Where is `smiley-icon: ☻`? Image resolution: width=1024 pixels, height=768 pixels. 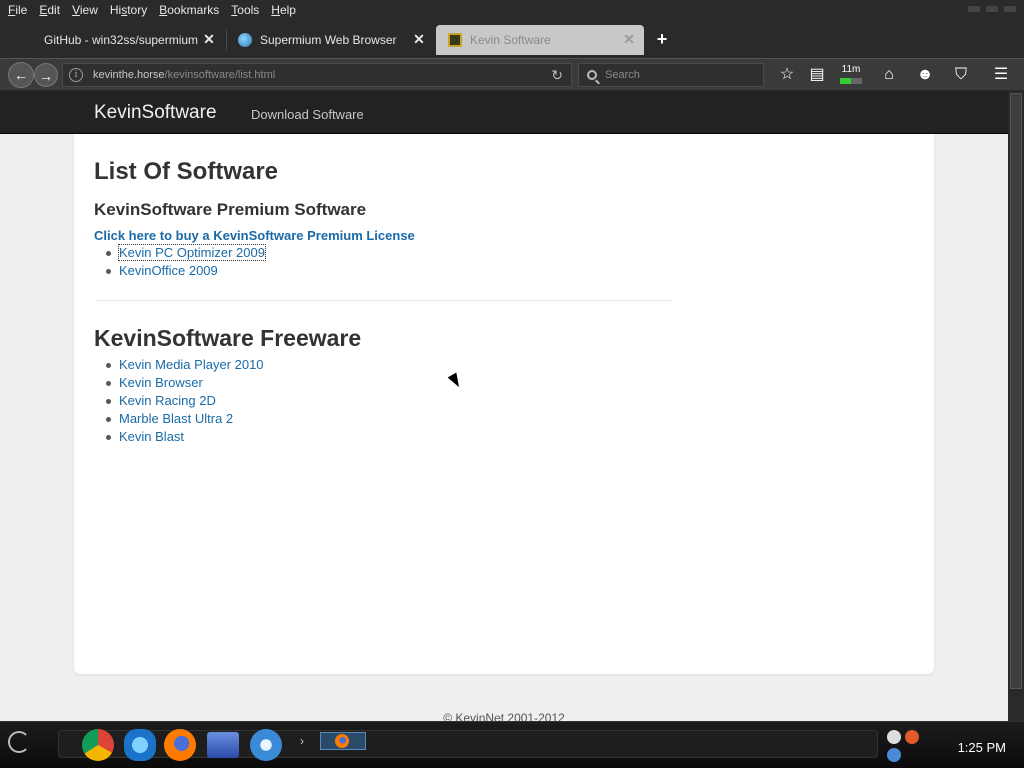 smiley-icon: ☻ is located at coordinates (925, 75).